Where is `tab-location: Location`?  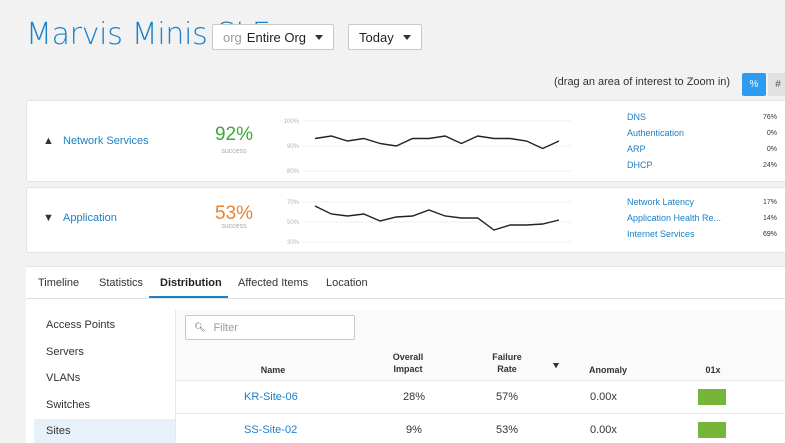
tab-location: Location is located at coordinates (347, 283).